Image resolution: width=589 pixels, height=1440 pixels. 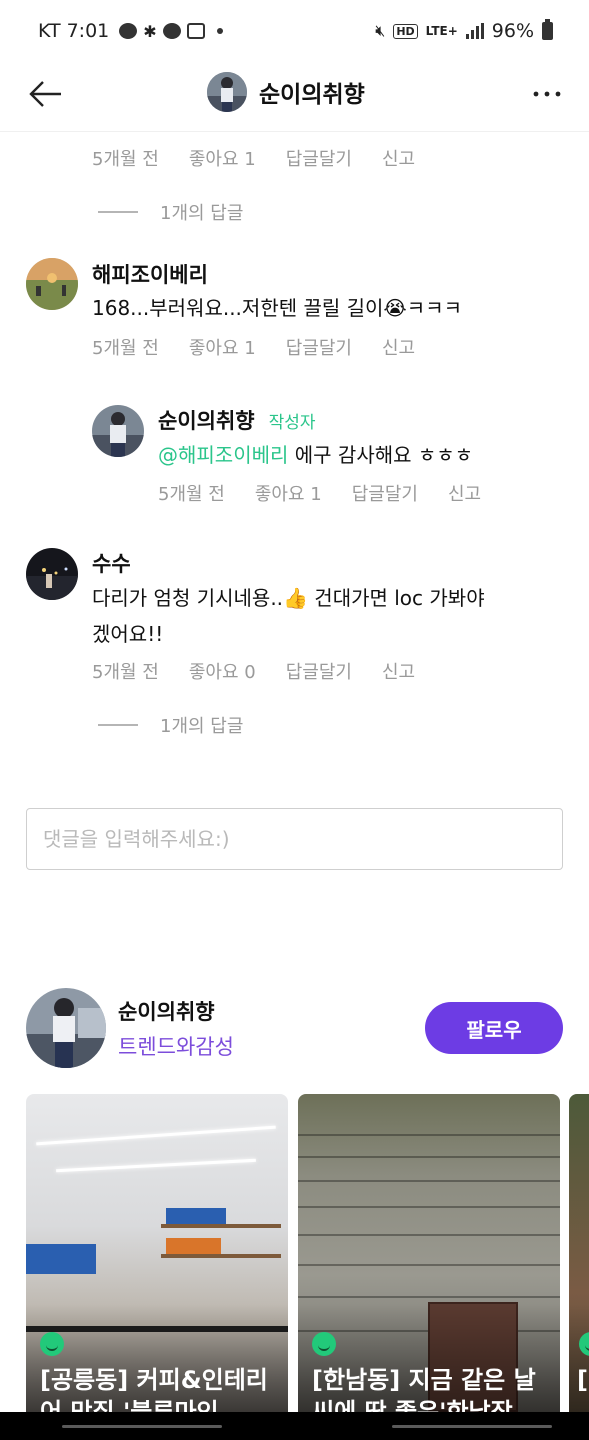 What do you see at coordinates (429, 1259) in the screenshot?
I see `post-card: [한남동] 지금 같은 날씨에 딱 좋은'한남작` at bounding box center [429, 1259].